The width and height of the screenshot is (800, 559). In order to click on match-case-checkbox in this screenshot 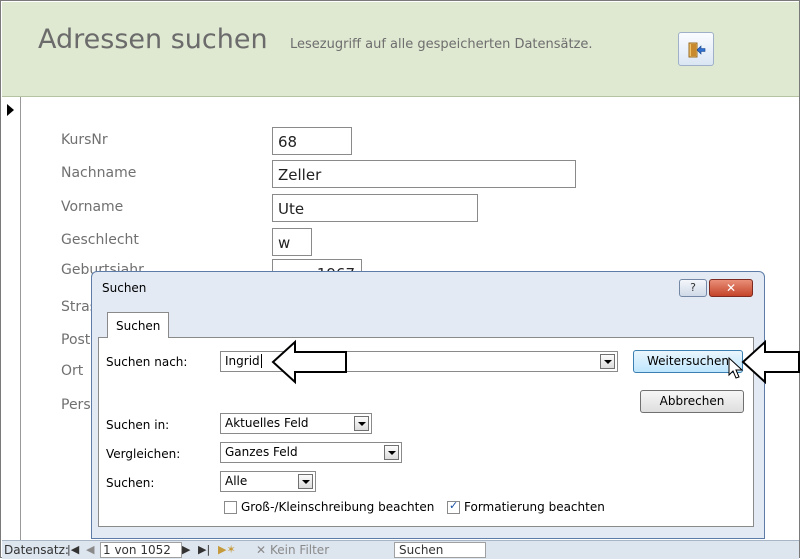, I will do `click(230, 507)`.